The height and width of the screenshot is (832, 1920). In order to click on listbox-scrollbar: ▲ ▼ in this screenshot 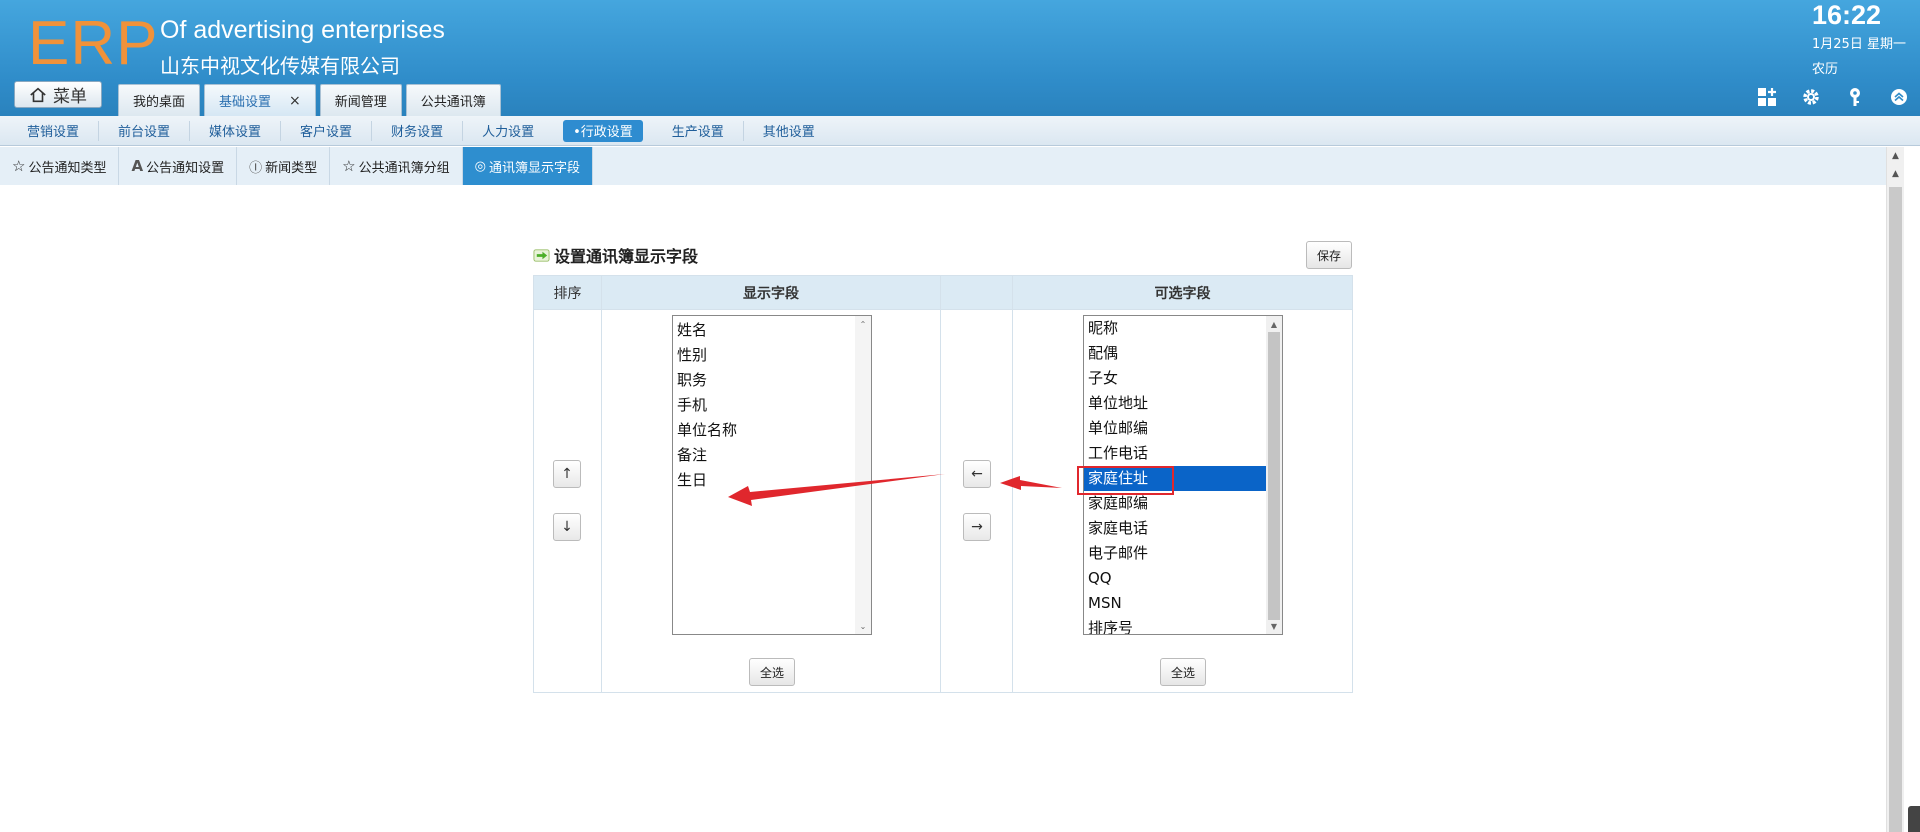, I will do `click(1274, 475)`.